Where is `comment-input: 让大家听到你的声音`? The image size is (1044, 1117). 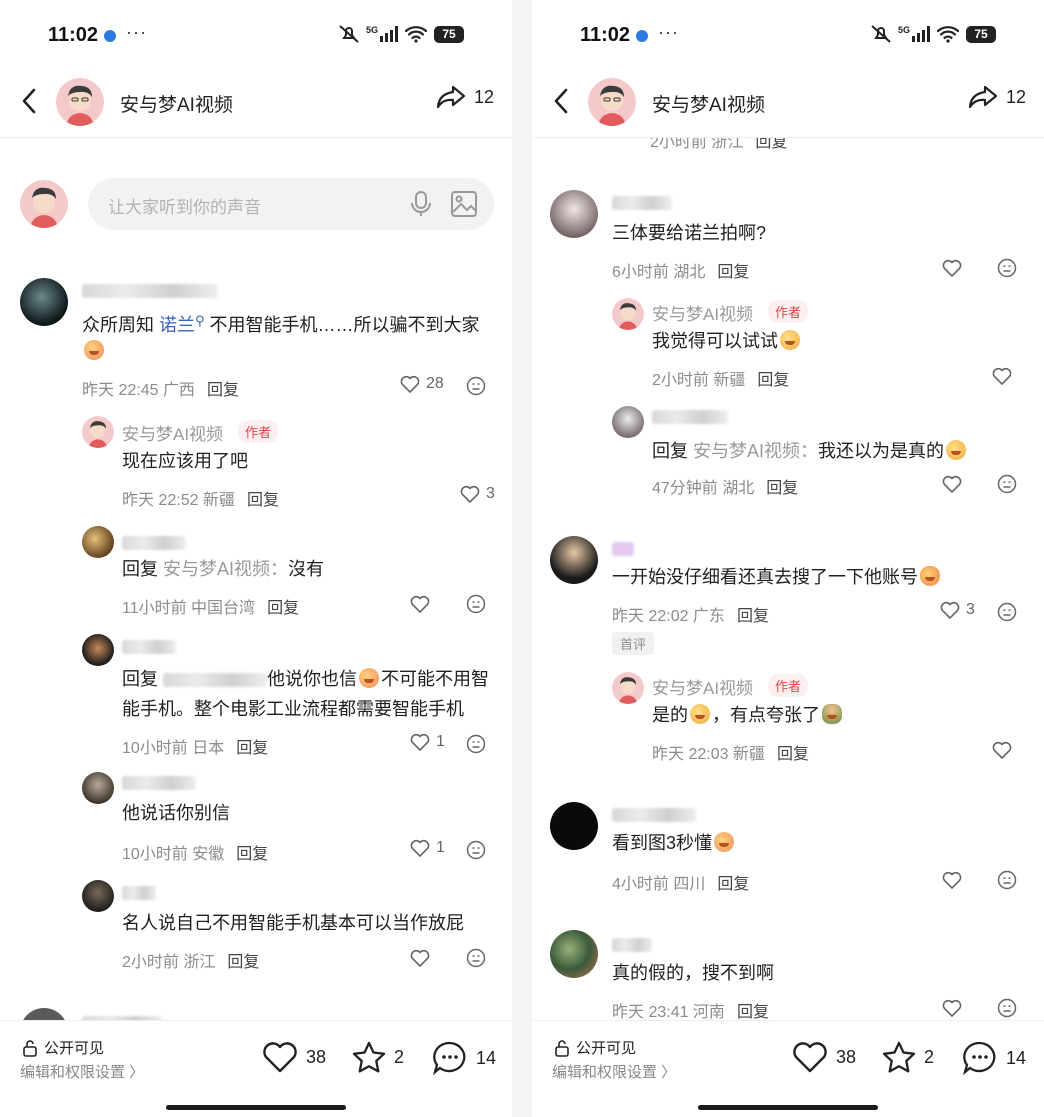 comment-input: 让大家听到你的声音 is located at coordinates (291, 204).